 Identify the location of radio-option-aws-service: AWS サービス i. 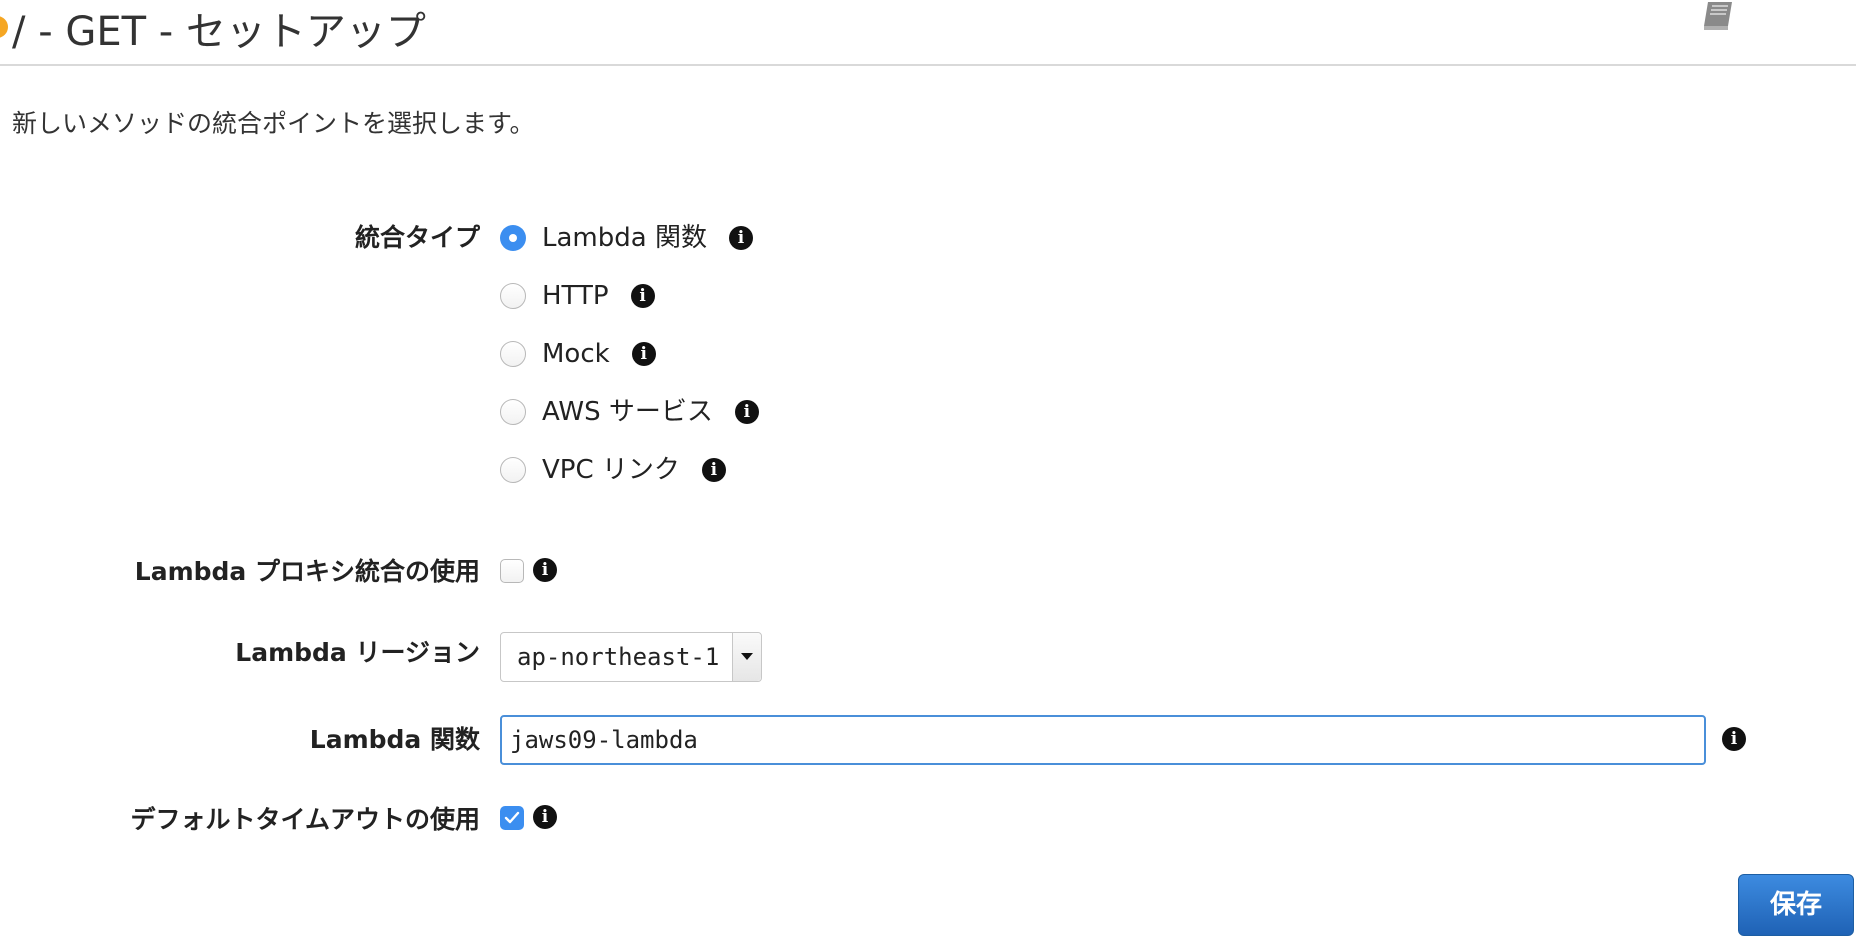
(629, 412).